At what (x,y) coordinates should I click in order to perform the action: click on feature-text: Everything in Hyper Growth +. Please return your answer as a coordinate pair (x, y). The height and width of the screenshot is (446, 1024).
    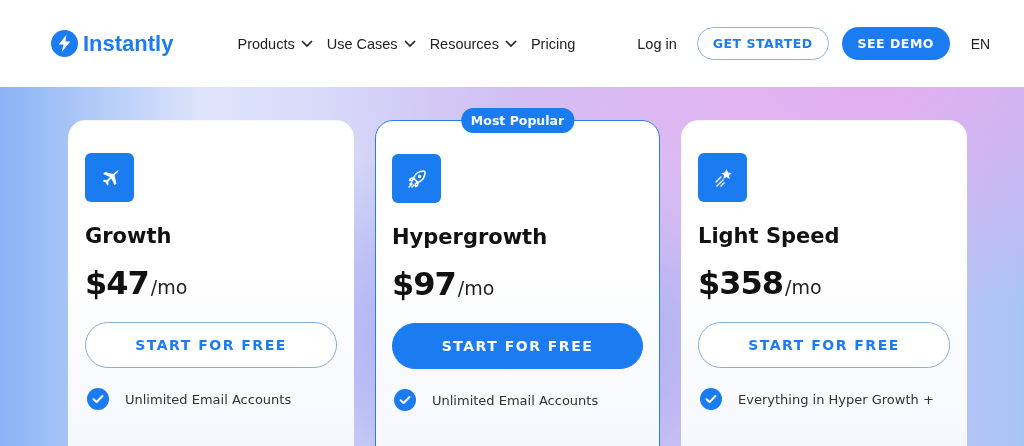
    Looking at the image, I should click on (836, 399).